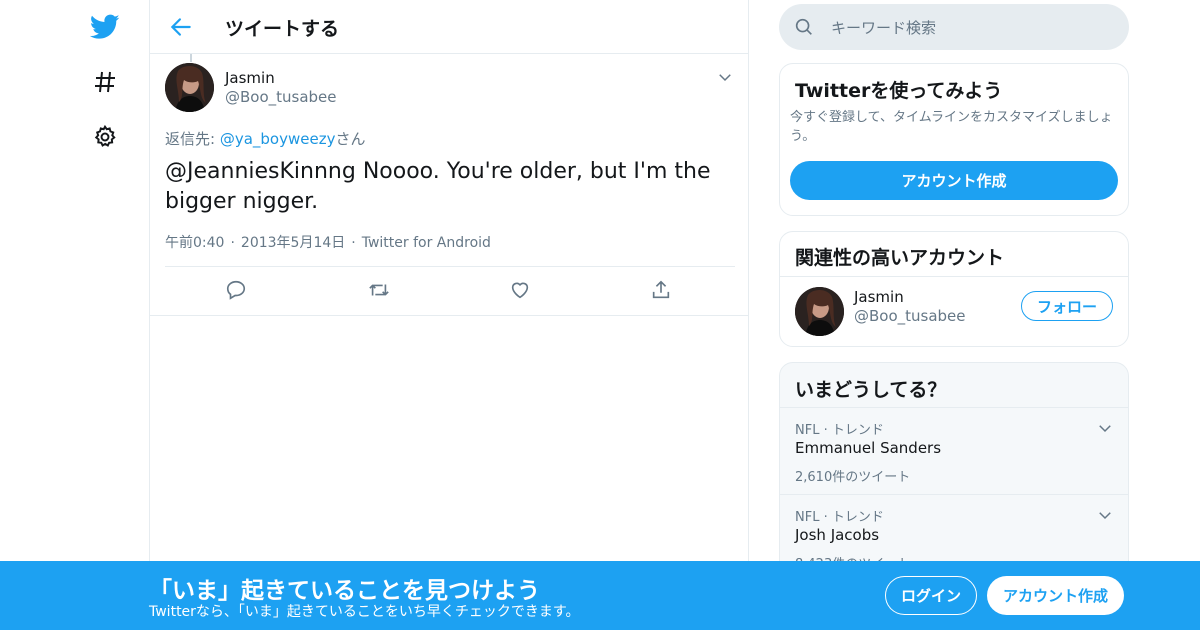 The image size is (1200, 630). Describe the element at coordinates (954, 27) in the screenshot. I see `search-bar: キーワード検索` at that location.